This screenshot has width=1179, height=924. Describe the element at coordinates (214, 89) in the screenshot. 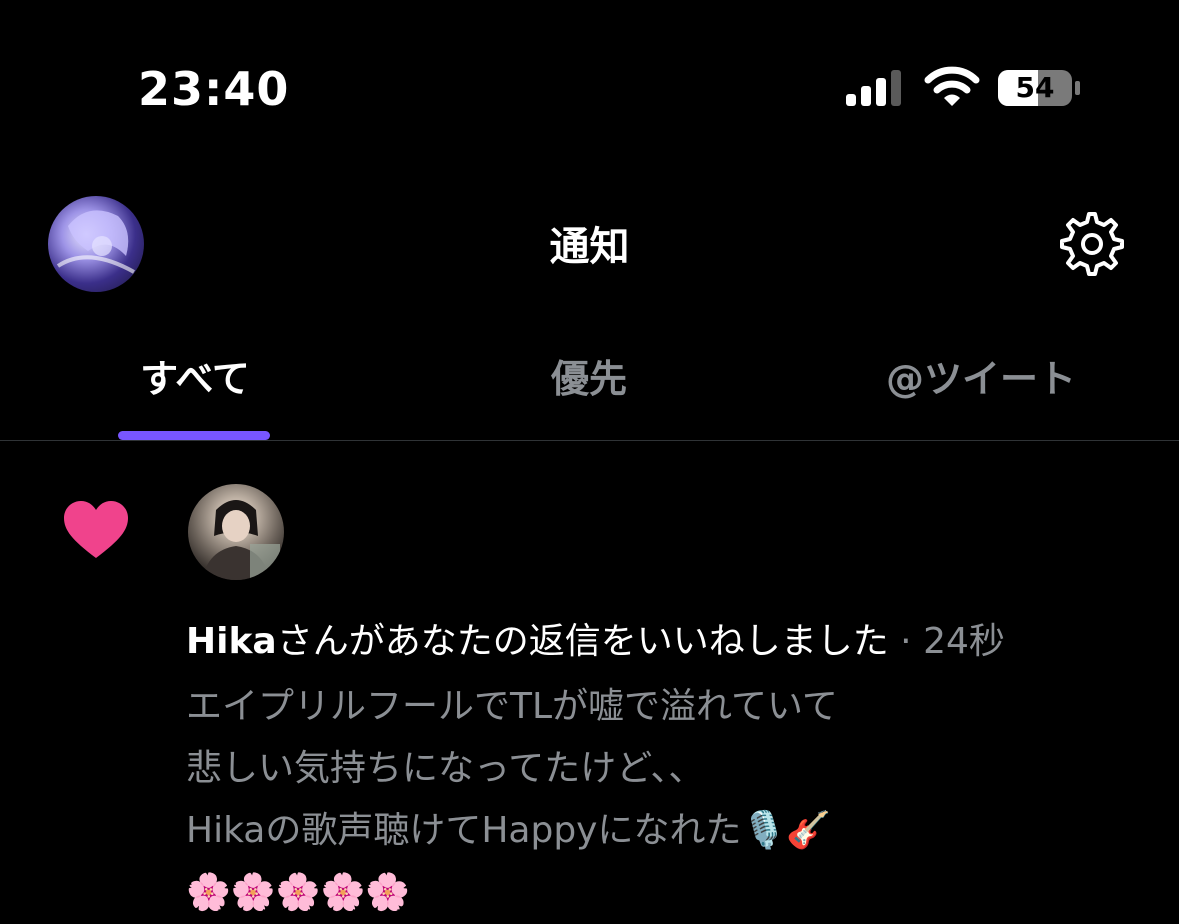

I see `status-time: 23:40` at that location.